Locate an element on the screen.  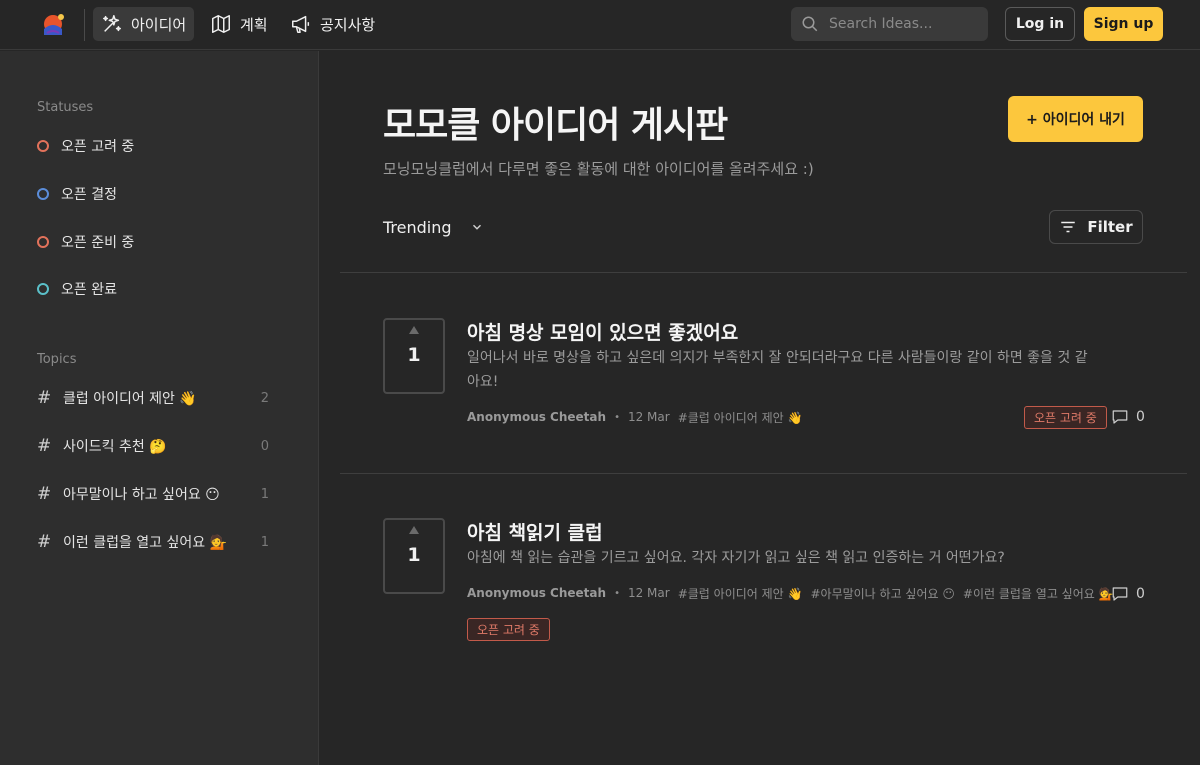
nav-announcements: 공지사항 is located at coordinates (332, 24).